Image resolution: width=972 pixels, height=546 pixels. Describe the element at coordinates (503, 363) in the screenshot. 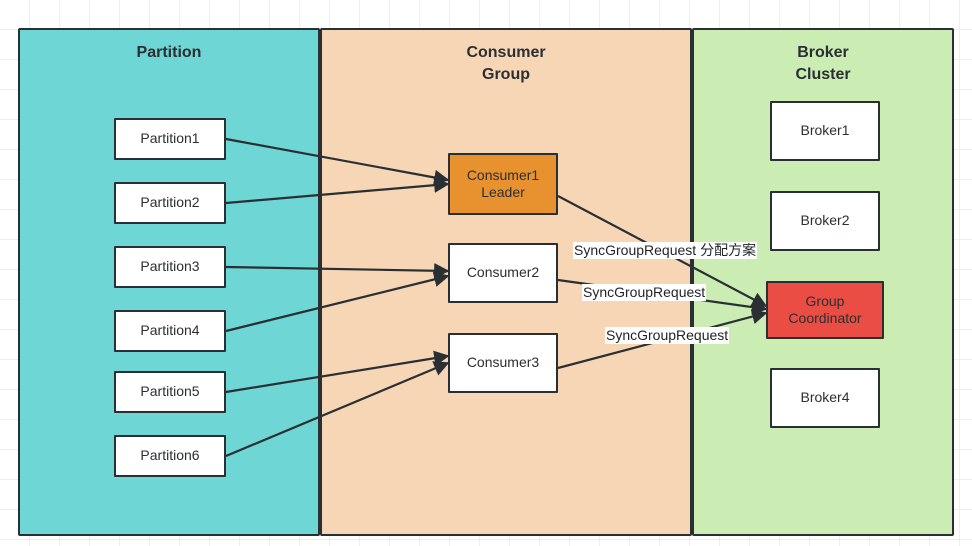

I see `consumer-box-3: Consumer3` at that location.